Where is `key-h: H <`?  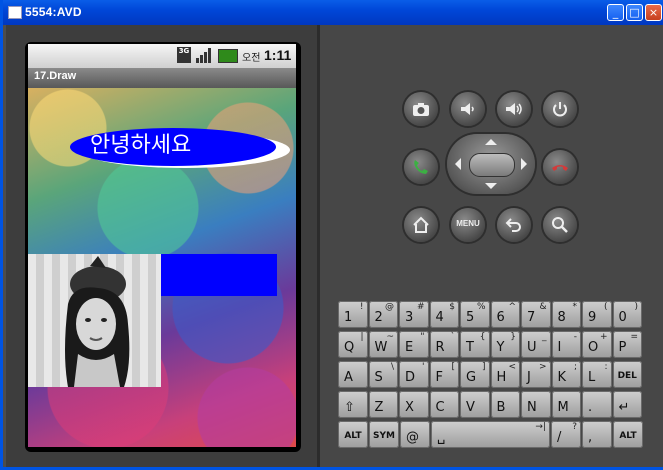
key-h: H < is located at coordinates (505, 374).